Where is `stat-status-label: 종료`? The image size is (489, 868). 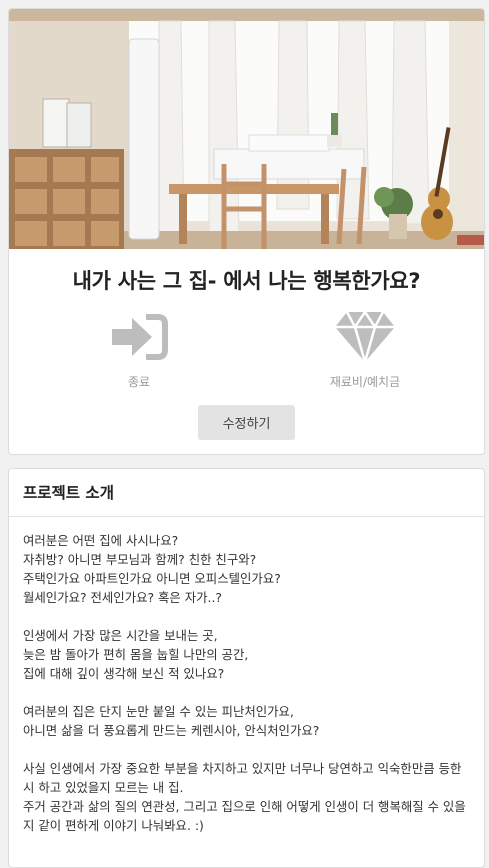 stat-status-label: 종료 is located at coordinates (139, 382).